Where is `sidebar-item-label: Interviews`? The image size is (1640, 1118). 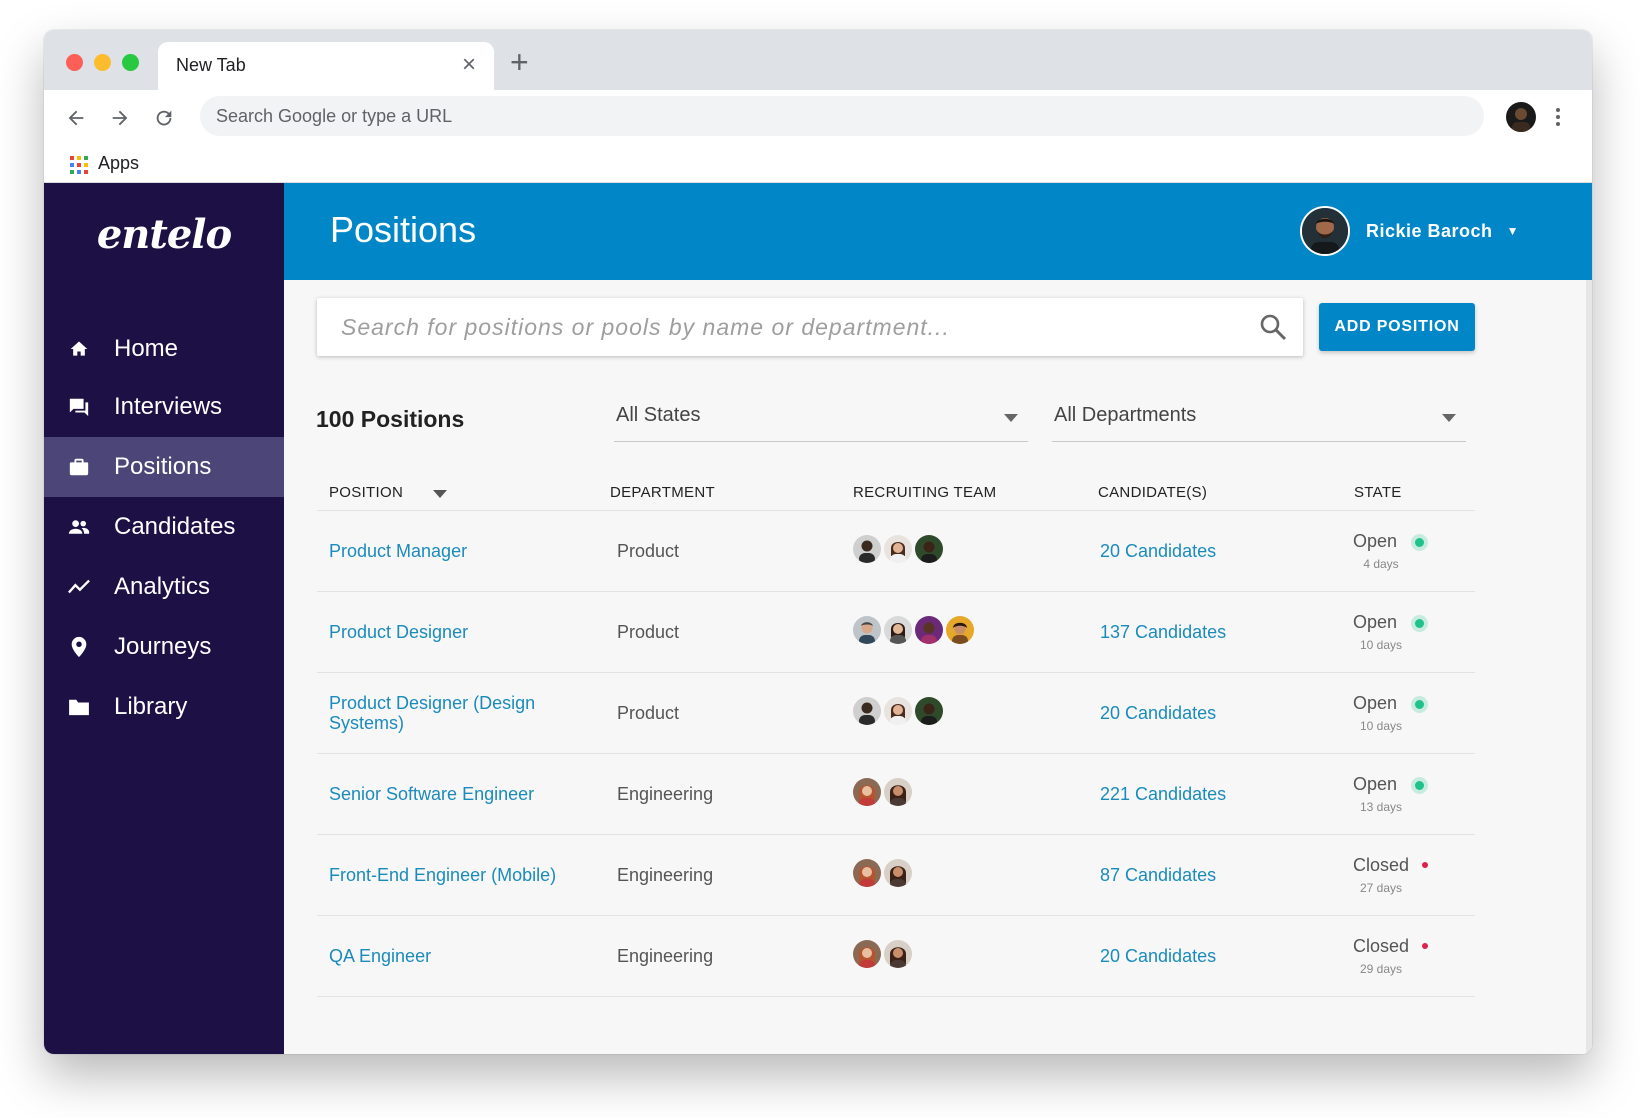
sidebar-item-label: Interviews is located at coordinates (168, 406).